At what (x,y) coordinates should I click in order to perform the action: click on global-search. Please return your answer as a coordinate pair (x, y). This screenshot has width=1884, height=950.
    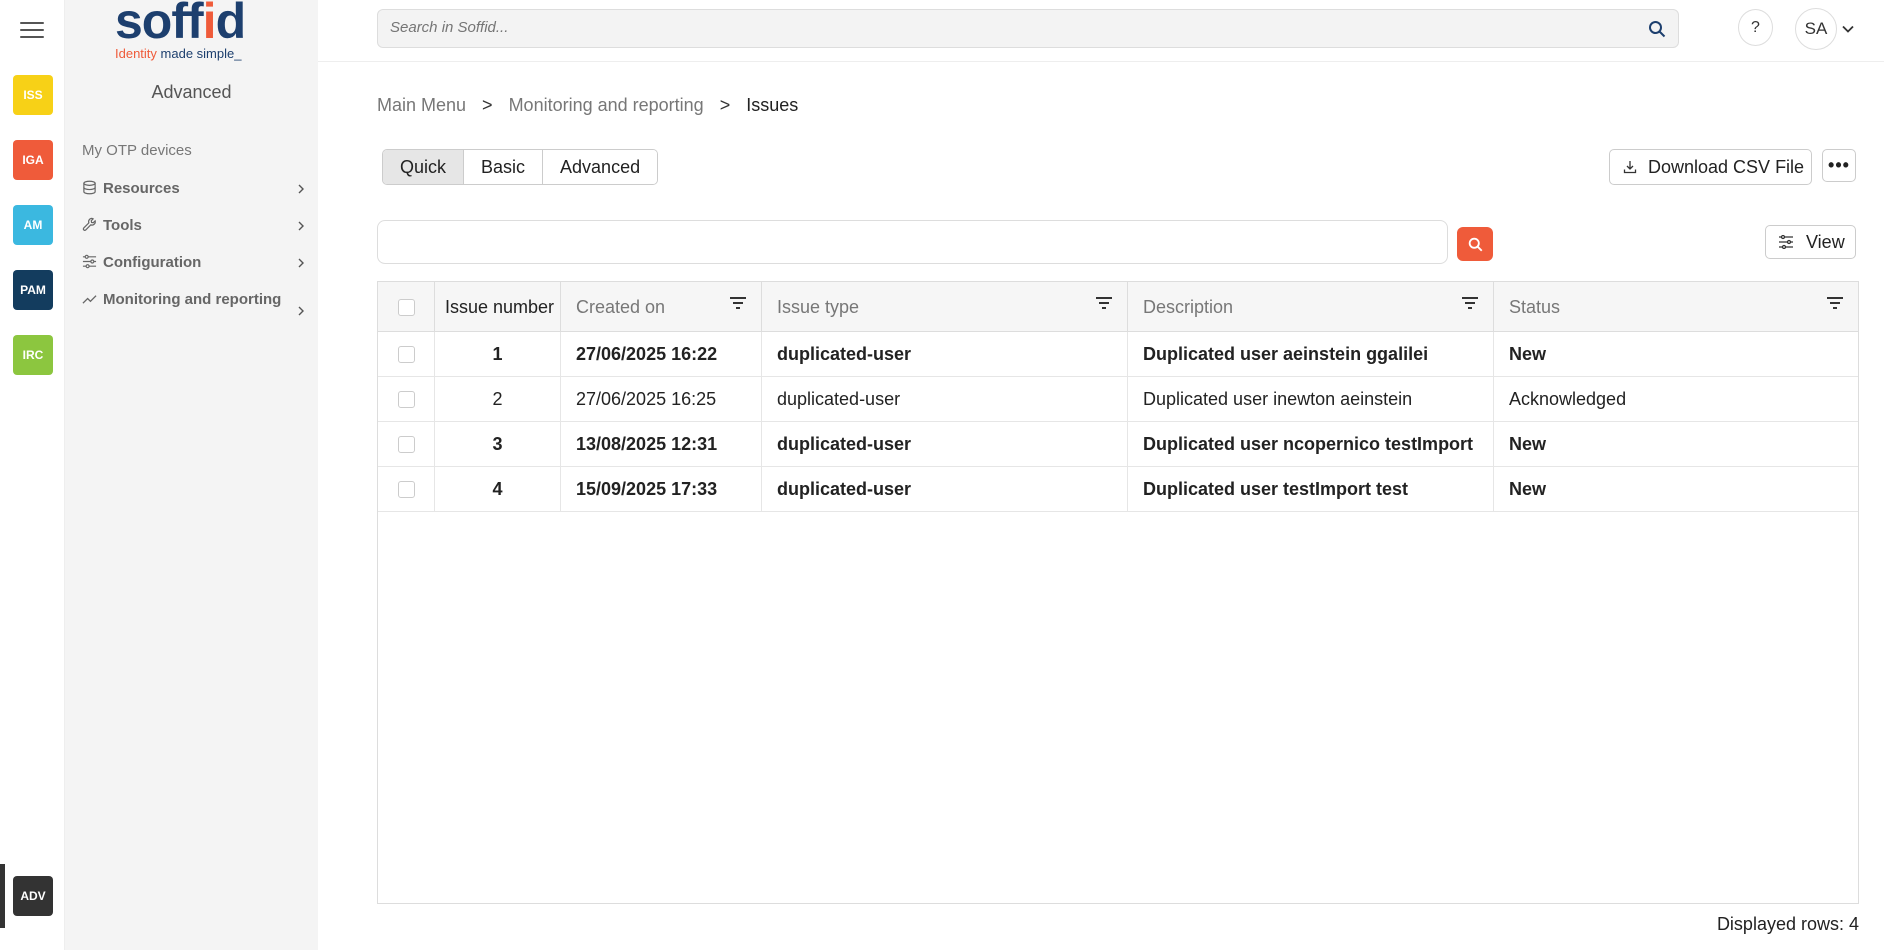
    Looking at the image, I should click on (1028, 28).